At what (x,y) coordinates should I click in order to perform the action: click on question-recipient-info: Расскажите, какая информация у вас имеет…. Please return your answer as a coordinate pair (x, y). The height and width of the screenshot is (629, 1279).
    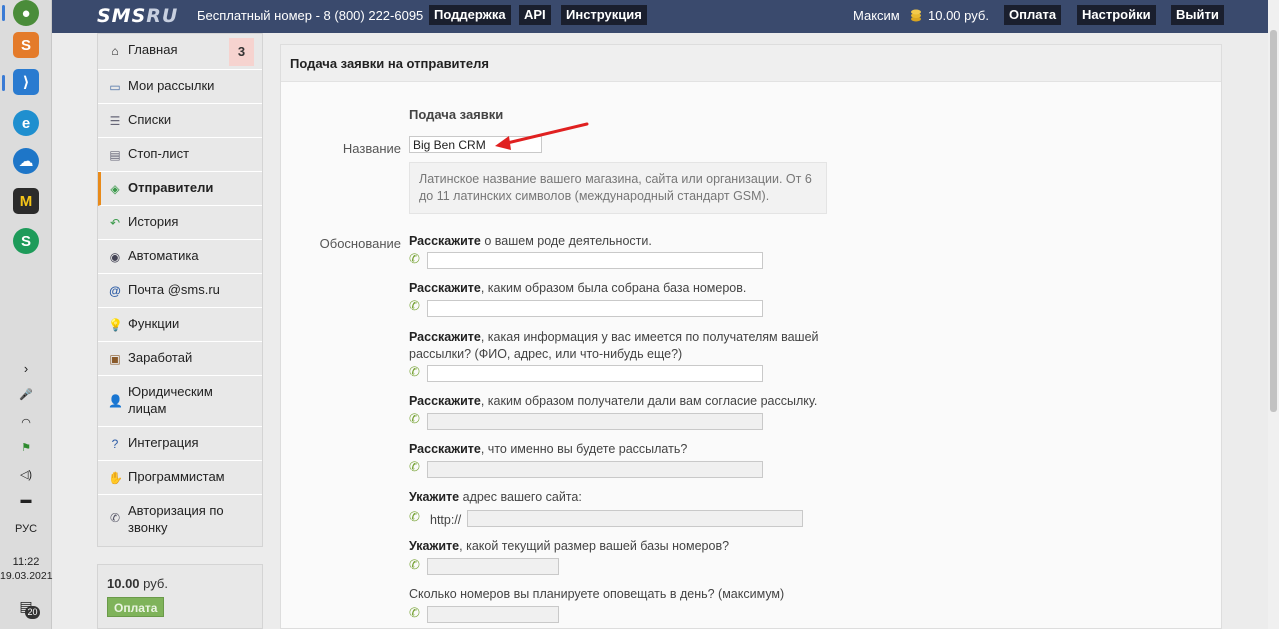
    Looking at the image, I should click on (614, 345).